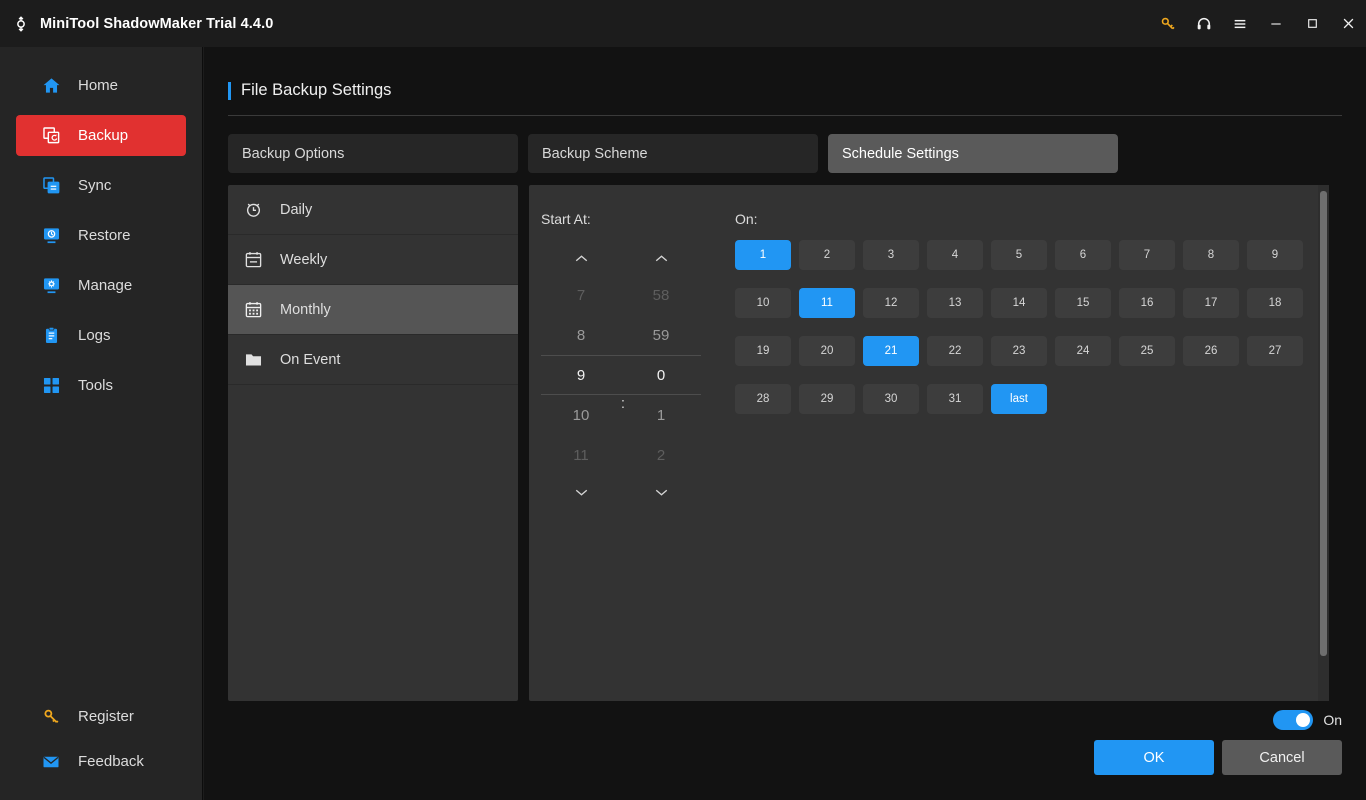 Image resolution: width=1366 pixels, height=800 pixels. What do you see at coordinates (1275, 255) in the screenshot?
I see `day-cell-9: 9` at bounding box center [1275, 255].